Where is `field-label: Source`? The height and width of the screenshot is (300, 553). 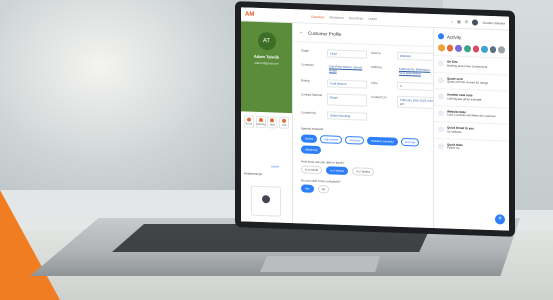 field-label: Source is located at coordinates (376, 53).